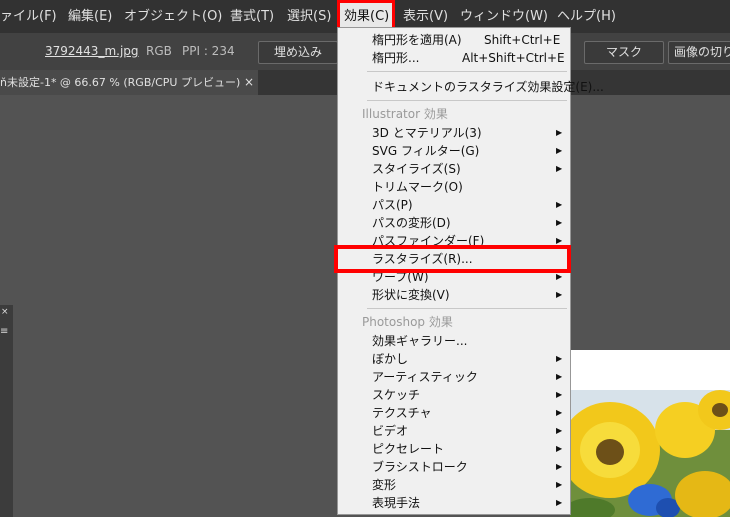 The image size is (730, 517). Describe the element at coordinates (92, 51) in the screenshot. I see `linked-file-name: 3792443_m.jpg` at that location.